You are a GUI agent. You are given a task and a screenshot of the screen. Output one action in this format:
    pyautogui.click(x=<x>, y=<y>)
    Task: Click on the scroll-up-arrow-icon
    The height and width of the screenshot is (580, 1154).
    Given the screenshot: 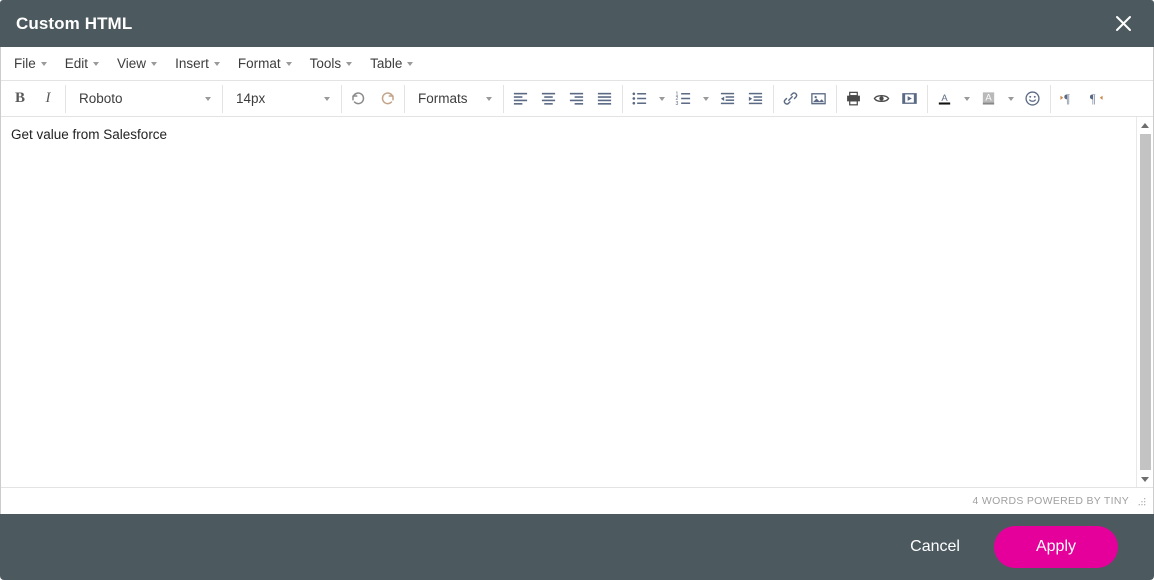 What is the action you would take?
    pyautogui.click(x=1145, y=125)
    